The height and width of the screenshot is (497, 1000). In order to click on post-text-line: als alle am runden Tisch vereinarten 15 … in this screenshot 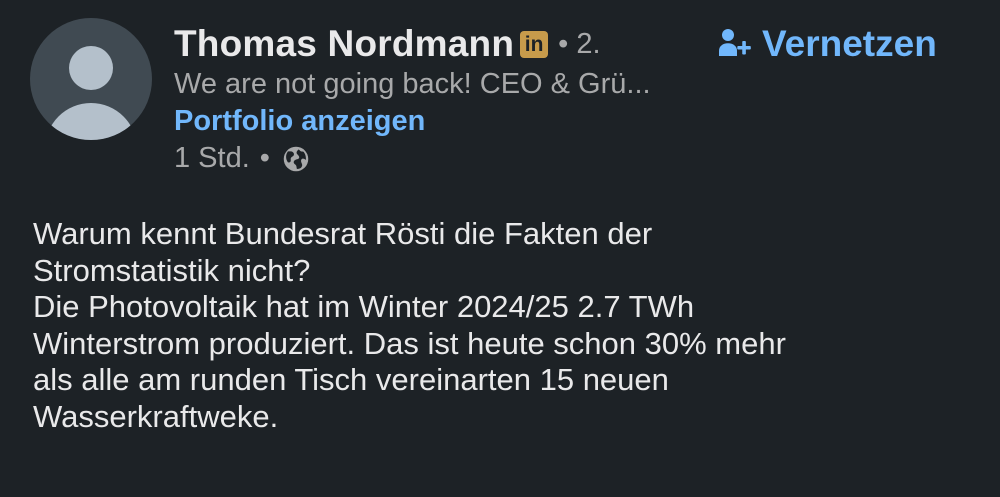, I will do `click(351, 379)`.